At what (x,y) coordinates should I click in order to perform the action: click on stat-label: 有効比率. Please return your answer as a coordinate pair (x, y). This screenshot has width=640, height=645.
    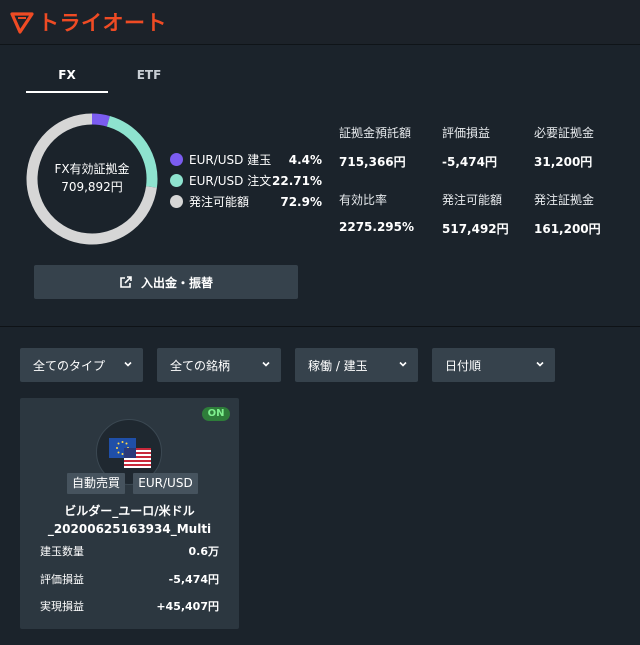
    Looking at the image, I should click on (363, 200).